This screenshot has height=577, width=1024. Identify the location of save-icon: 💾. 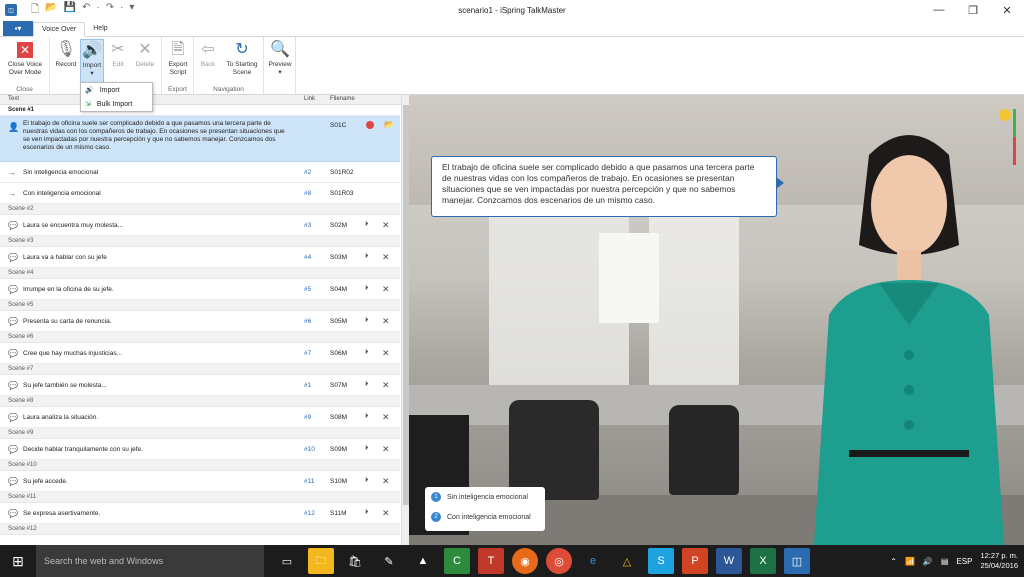
(70, 10).